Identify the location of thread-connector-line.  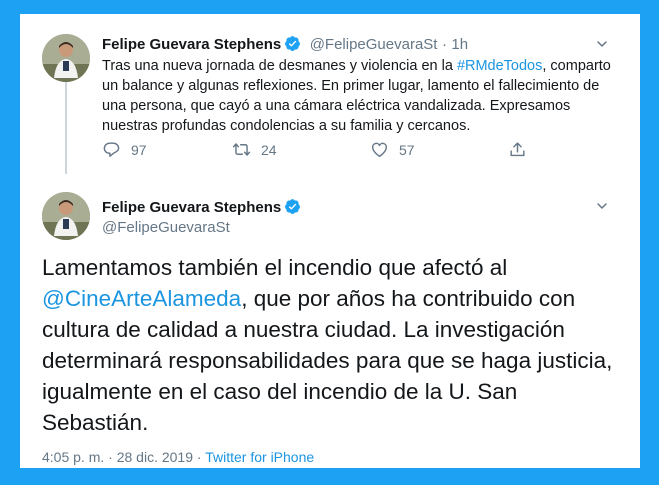
(66, 128).